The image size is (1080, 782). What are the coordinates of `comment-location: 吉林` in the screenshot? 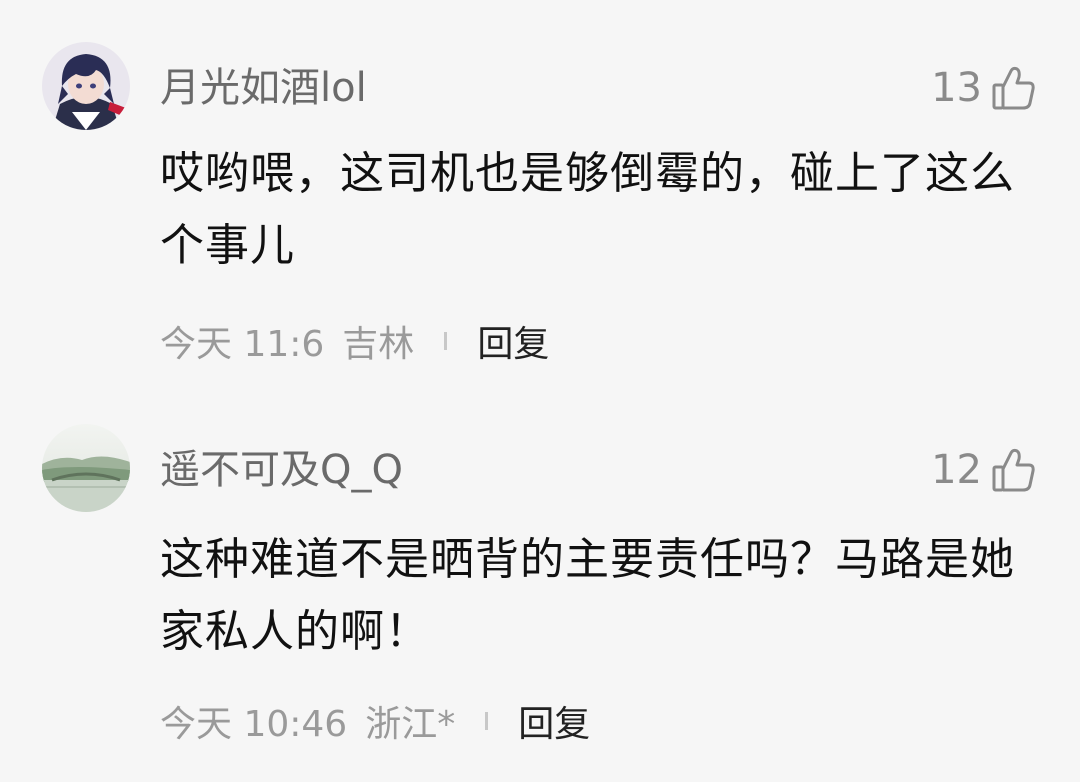 It's located at (378, 344).